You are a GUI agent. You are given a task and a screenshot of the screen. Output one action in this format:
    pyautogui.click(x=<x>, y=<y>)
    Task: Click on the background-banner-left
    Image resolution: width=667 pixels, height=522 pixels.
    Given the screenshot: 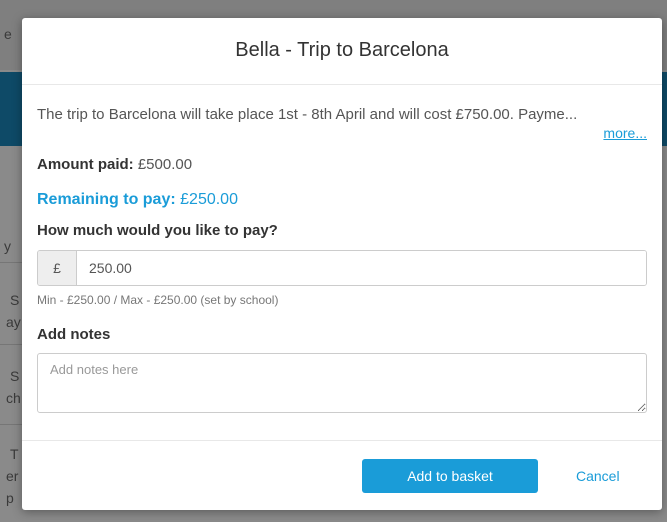 What is the action you would take?
    pyautogui.click(x=11, y=109)
    